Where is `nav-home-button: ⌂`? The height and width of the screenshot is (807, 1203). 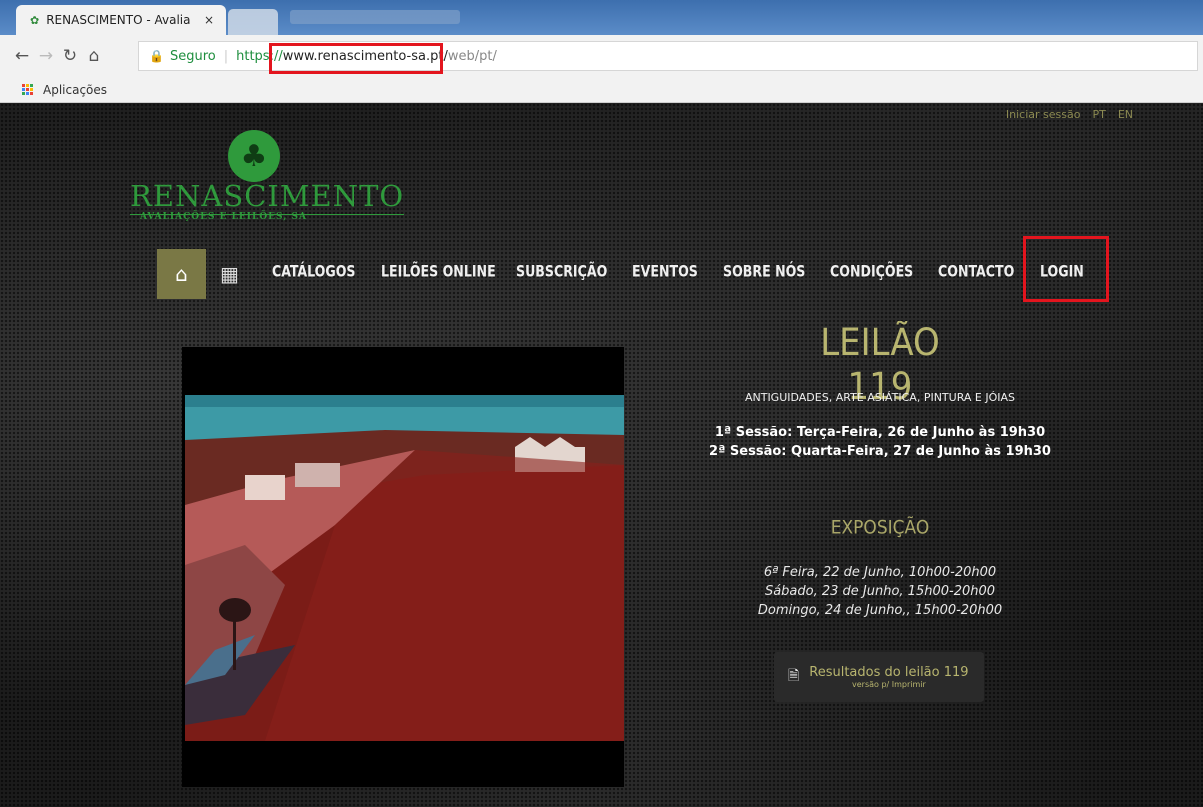
nav-home-button: ⌂ is located at coordinates (181, 274).